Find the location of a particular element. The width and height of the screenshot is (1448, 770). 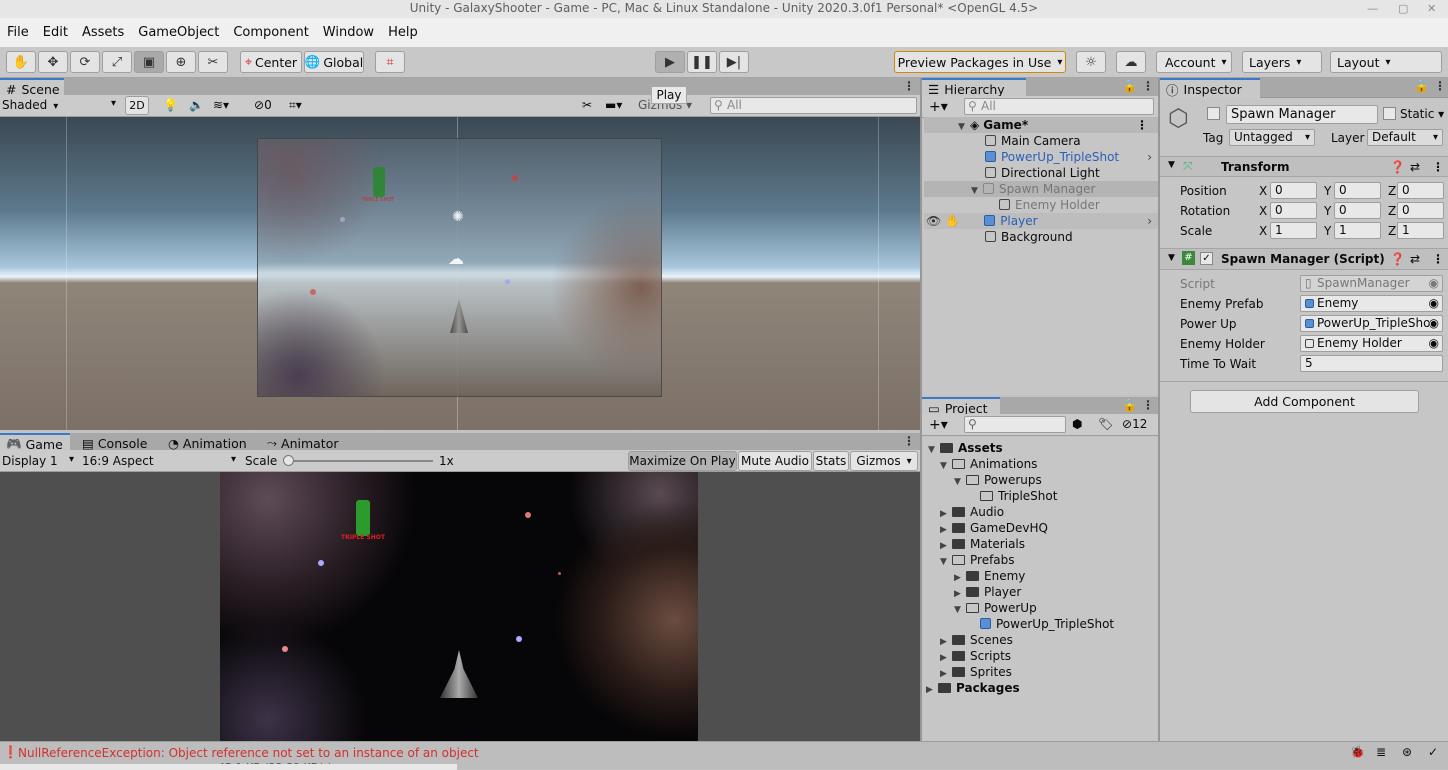

project-folder: ▶ Enemy is located at coordinates (989, 576).